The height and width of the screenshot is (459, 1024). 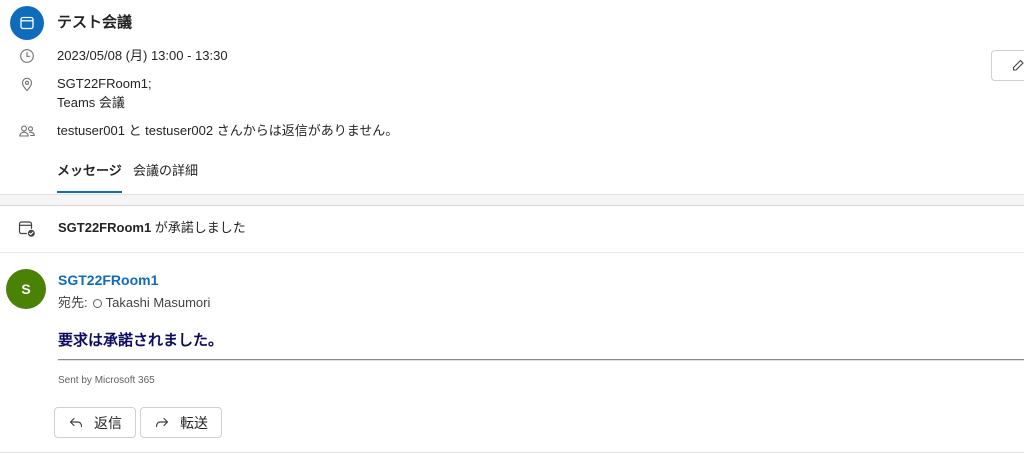 What do you see at coordinates (105, 227) in the screenshot?
I see `response-sender: SGT22FRoom1` at bounding box center [105, 227].